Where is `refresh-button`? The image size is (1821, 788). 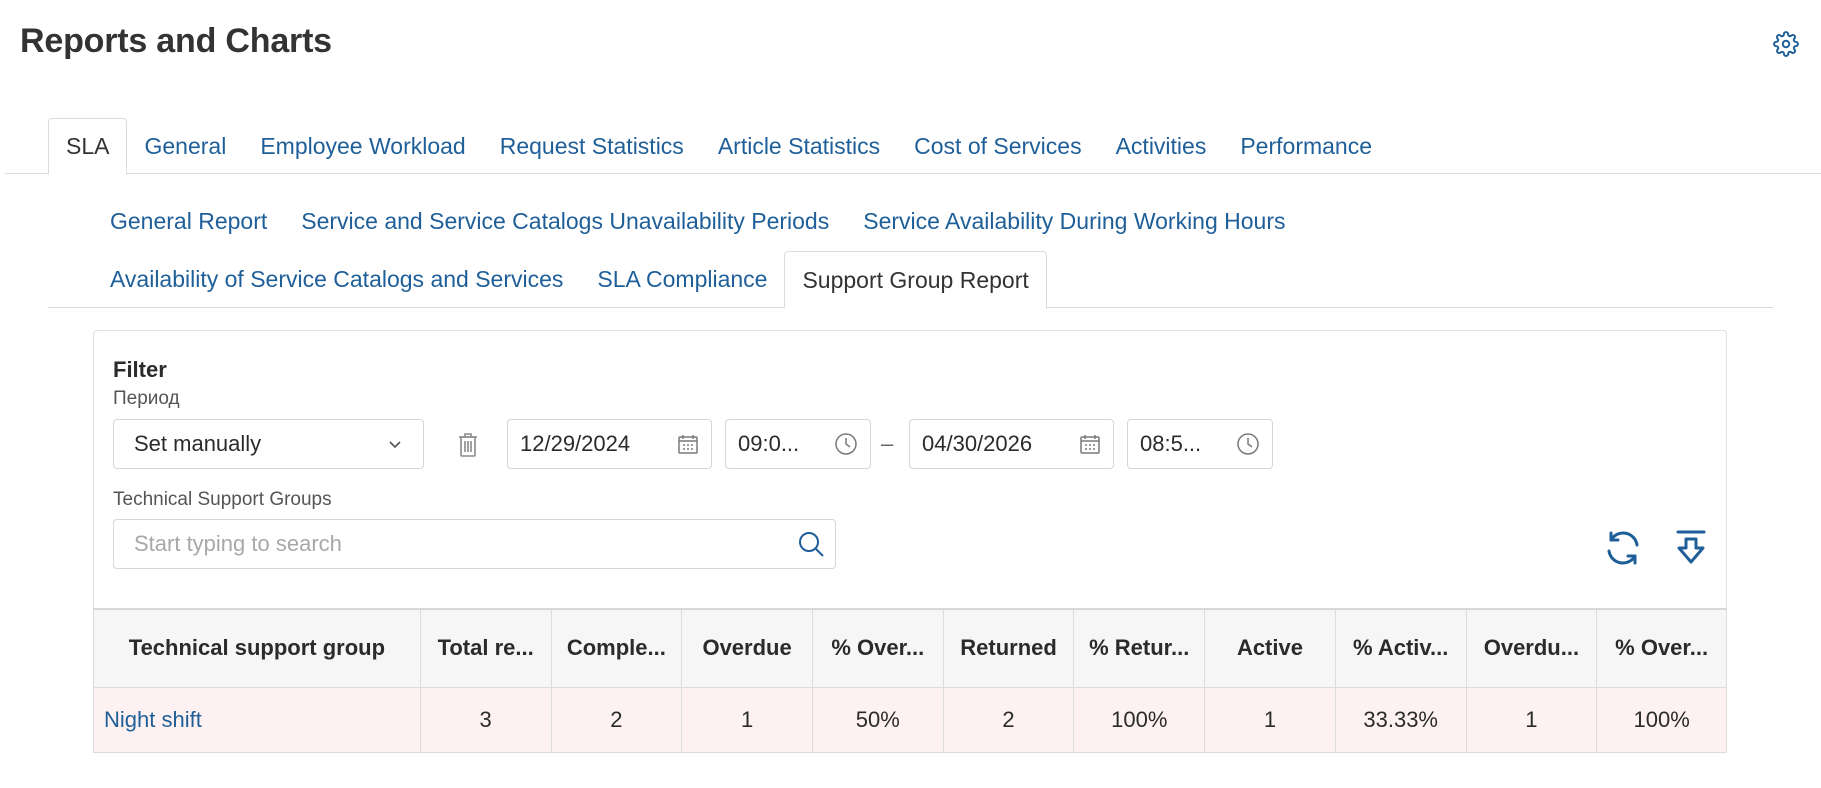
refresh-button is located at coordinates (1623, 548).